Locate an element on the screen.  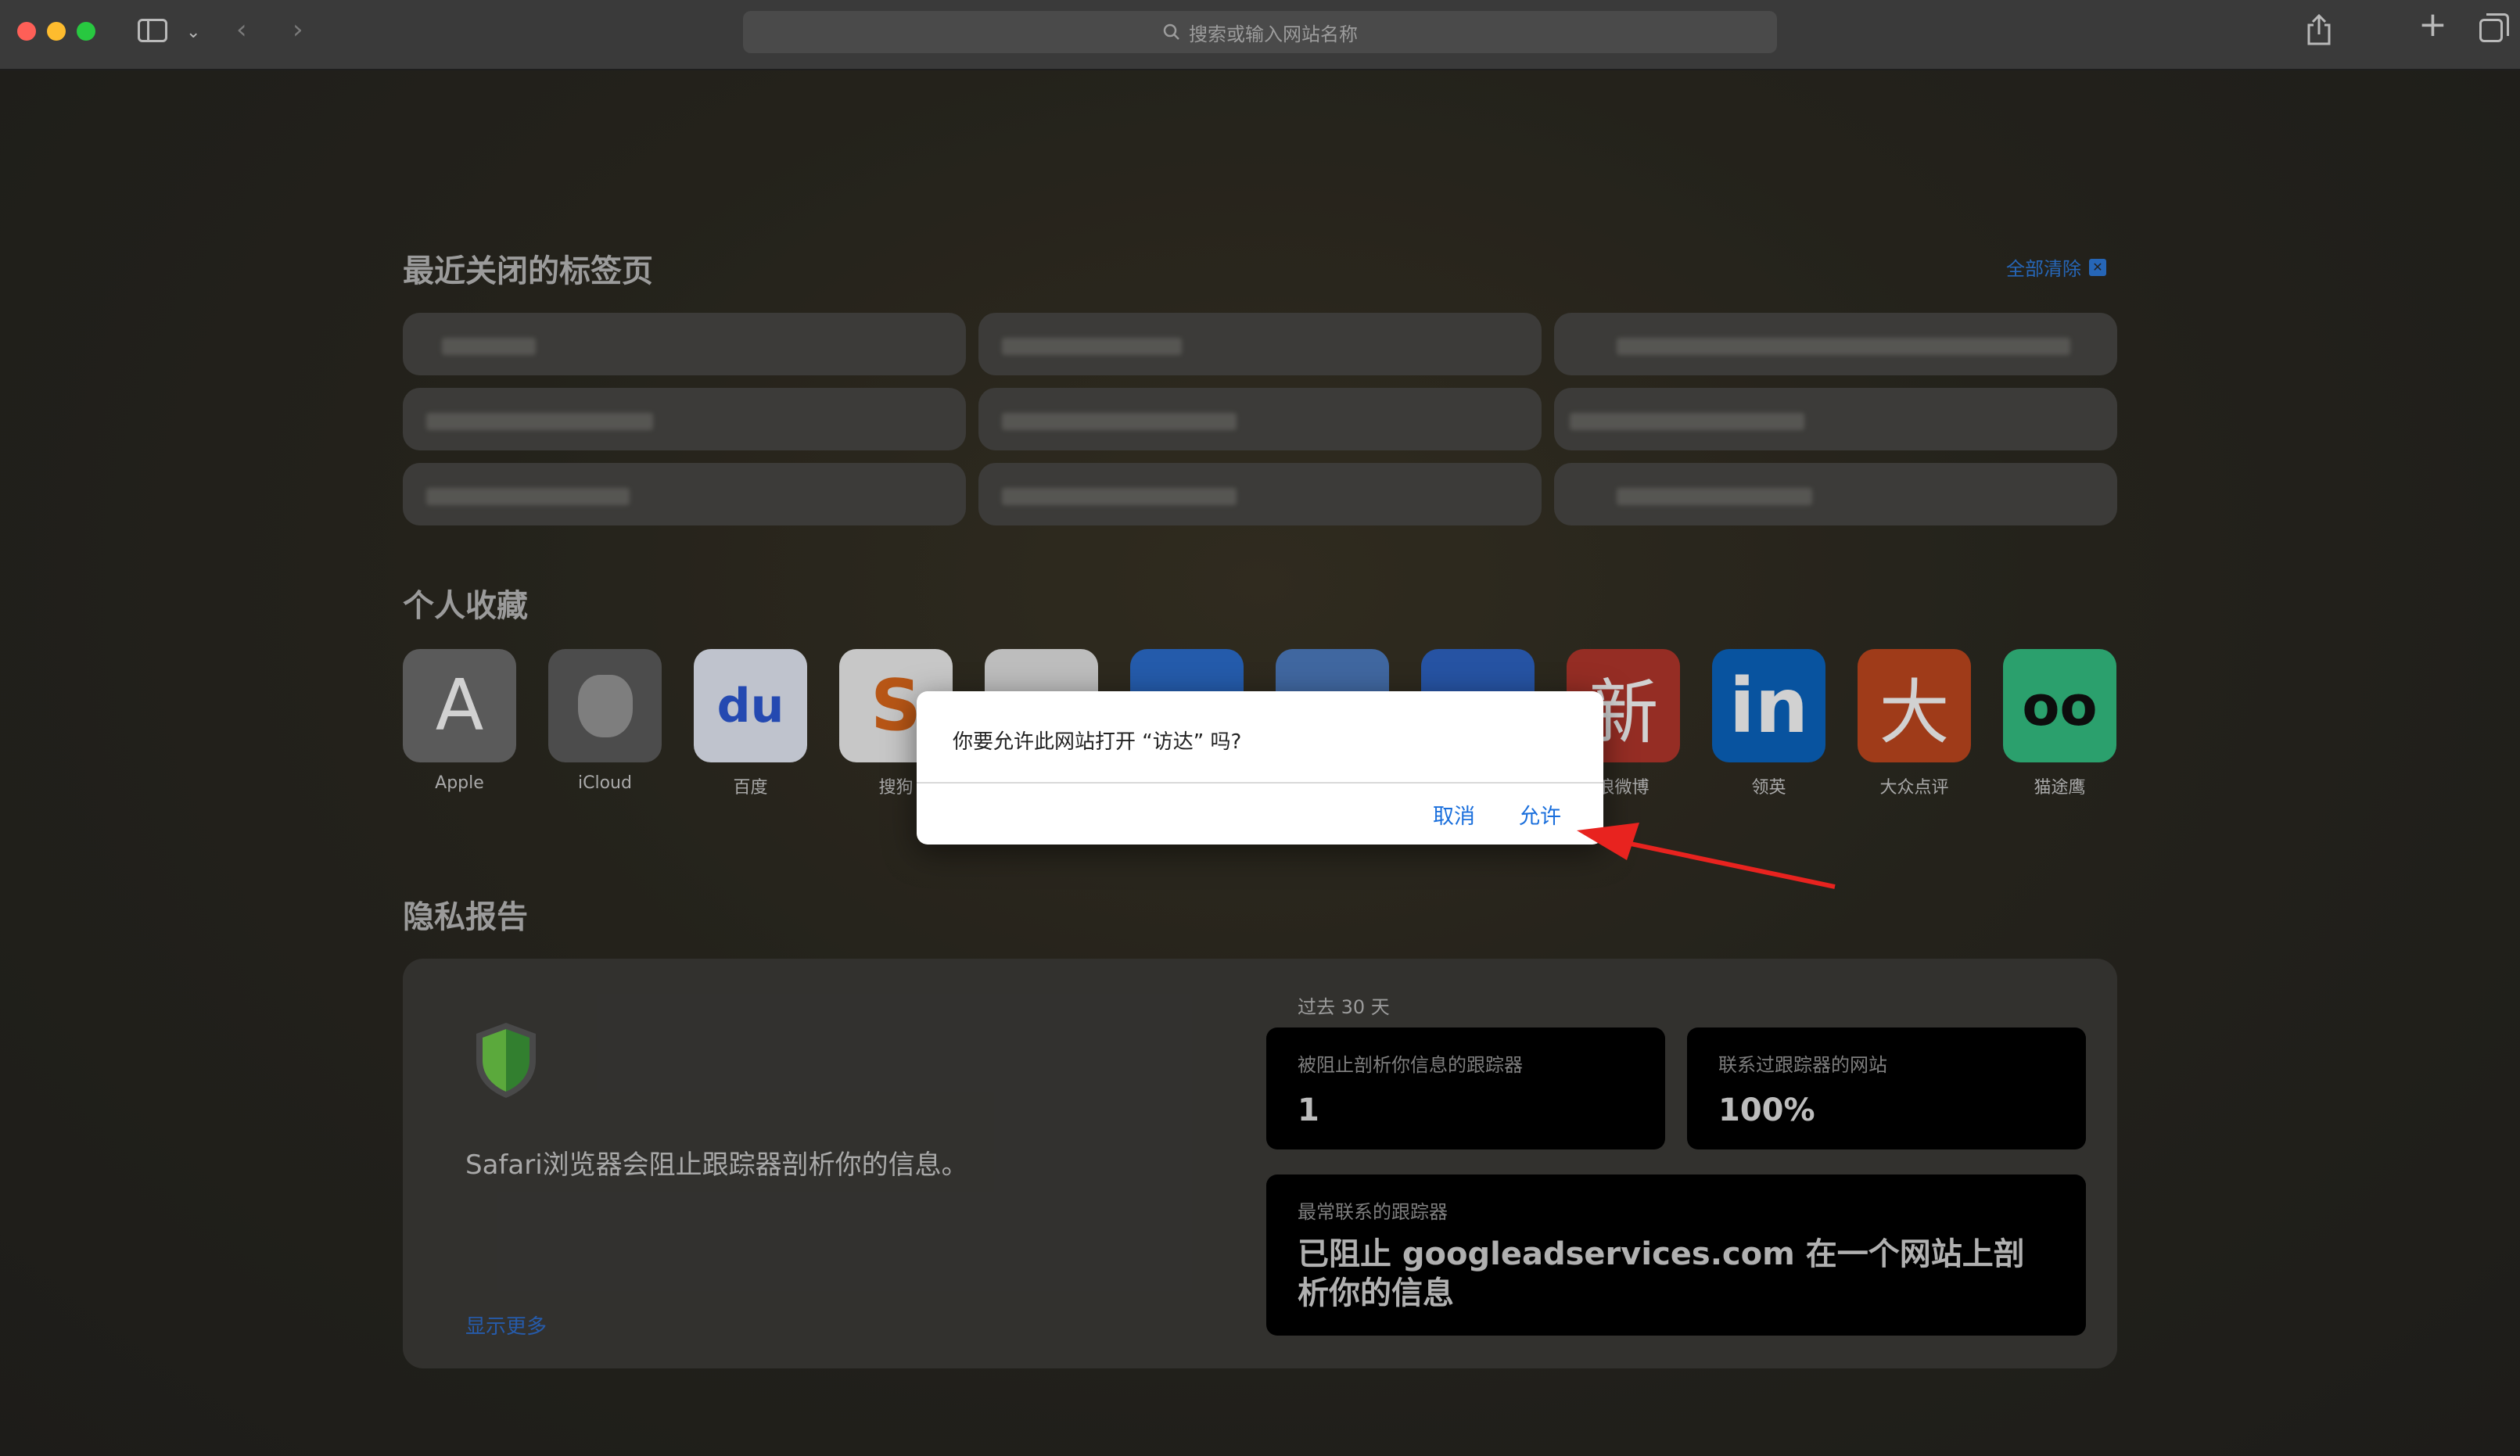
minimize-window-button is located at coordinates (56, 31).